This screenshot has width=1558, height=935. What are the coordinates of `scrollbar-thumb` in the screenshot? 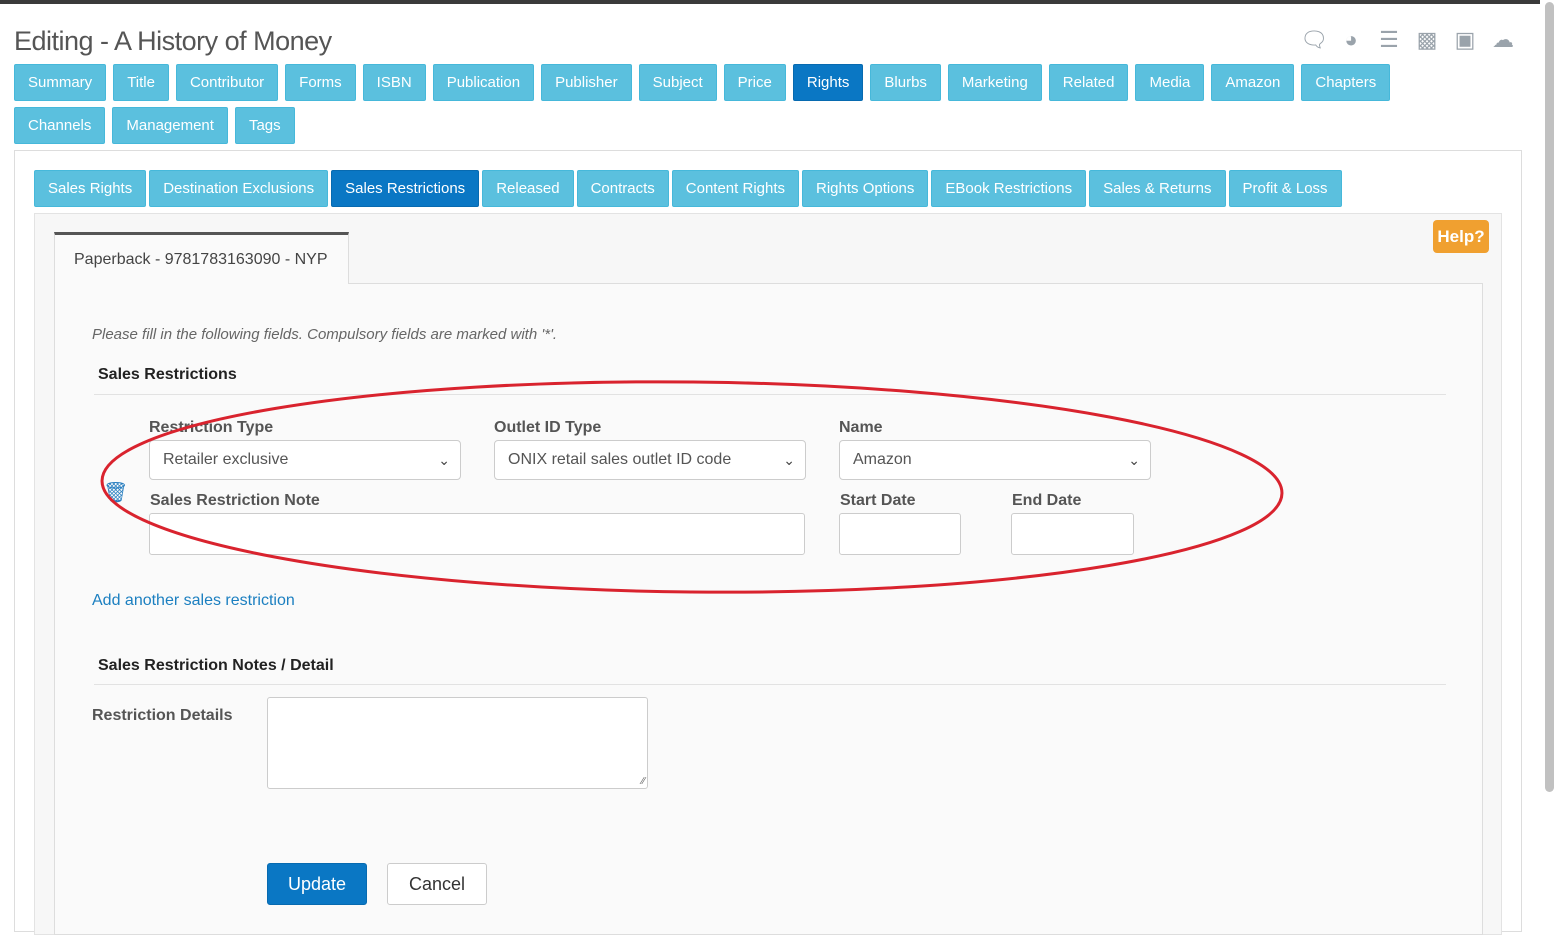 It's located at (1549, 397).